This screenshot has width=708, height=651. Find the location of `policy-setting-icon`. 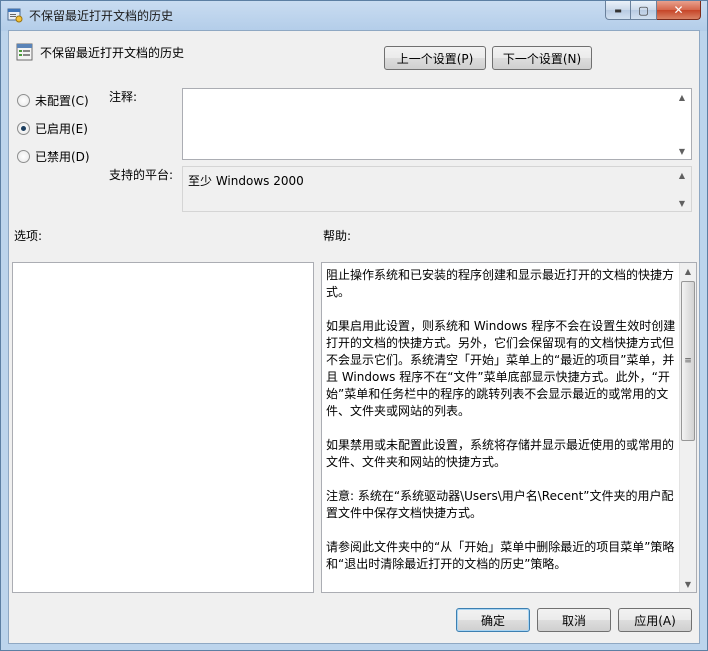

policy-setting-icon is located at coordinates (24, 52).